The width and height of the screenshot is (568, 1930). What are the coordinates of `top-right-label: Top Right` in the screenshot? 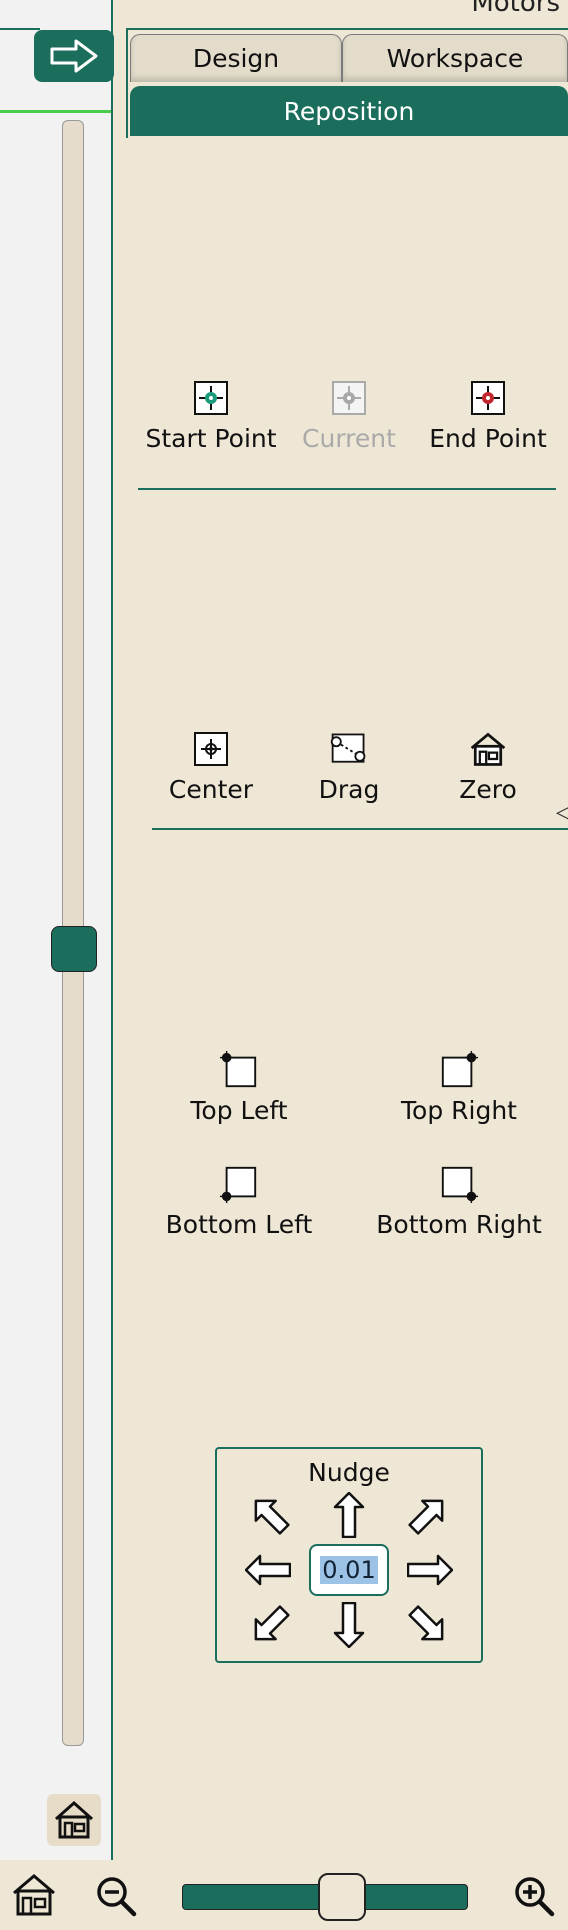 It's located at (459, 1110).